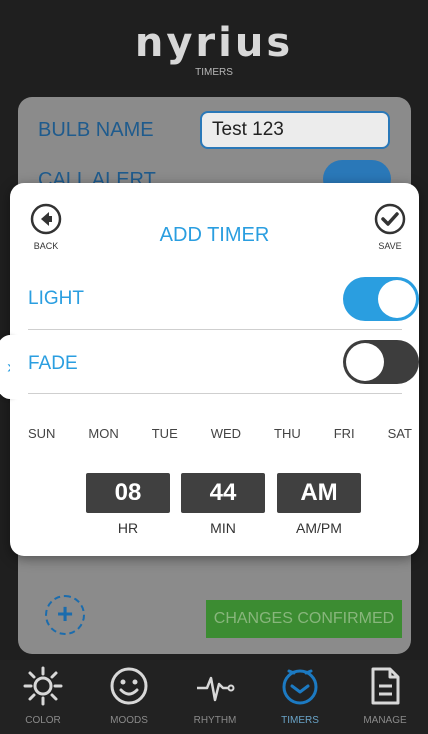 Image resolution: width=428 pixels, height=734 pixels. I want to click on save-label: SAVE, so click(390, 246).